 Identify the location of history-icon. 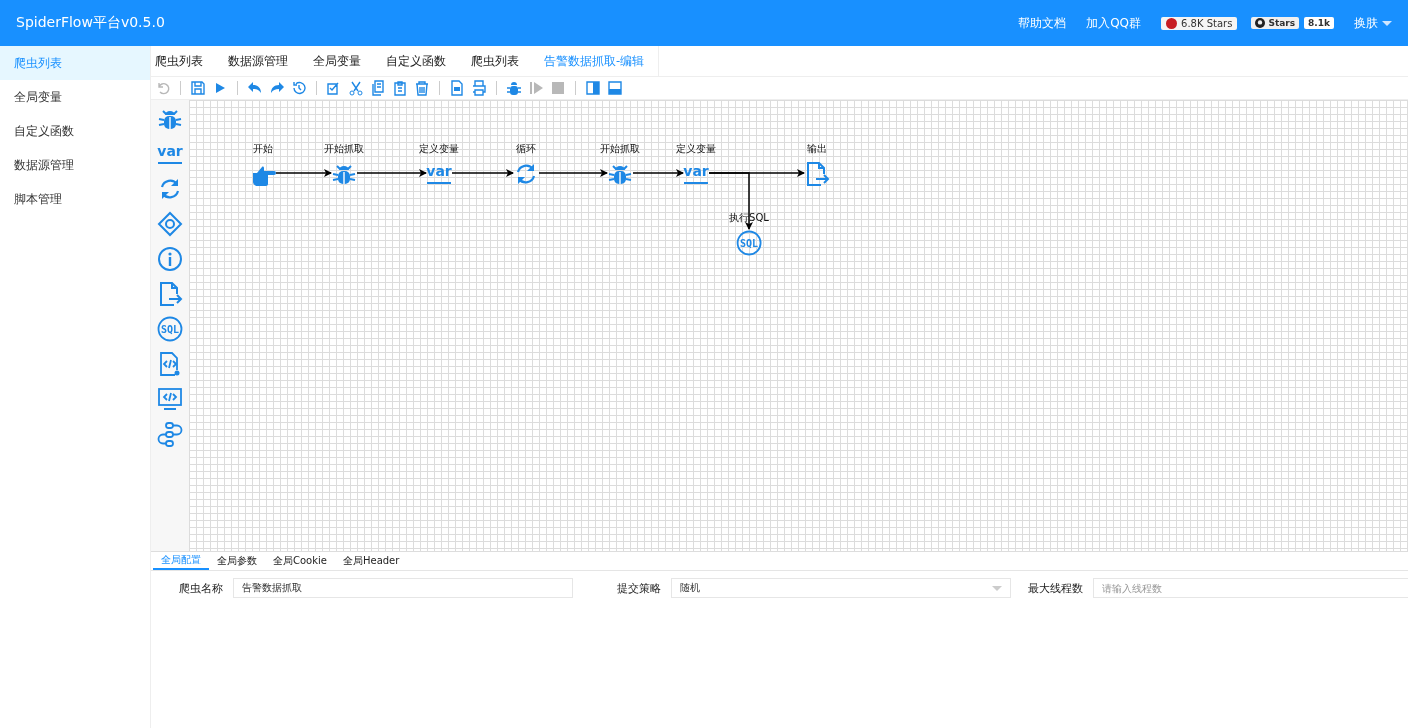
(299, 88).